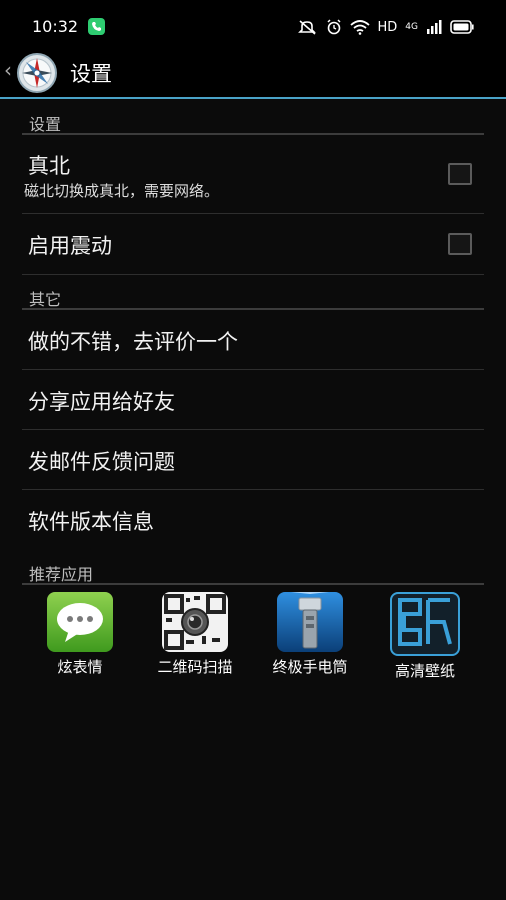 This screenshot has width=506, height=900. What do you see at coordinates (310, 667) in the screenshot?
I see `app-name: 终极手电筒` at bounding box center [310, 667].